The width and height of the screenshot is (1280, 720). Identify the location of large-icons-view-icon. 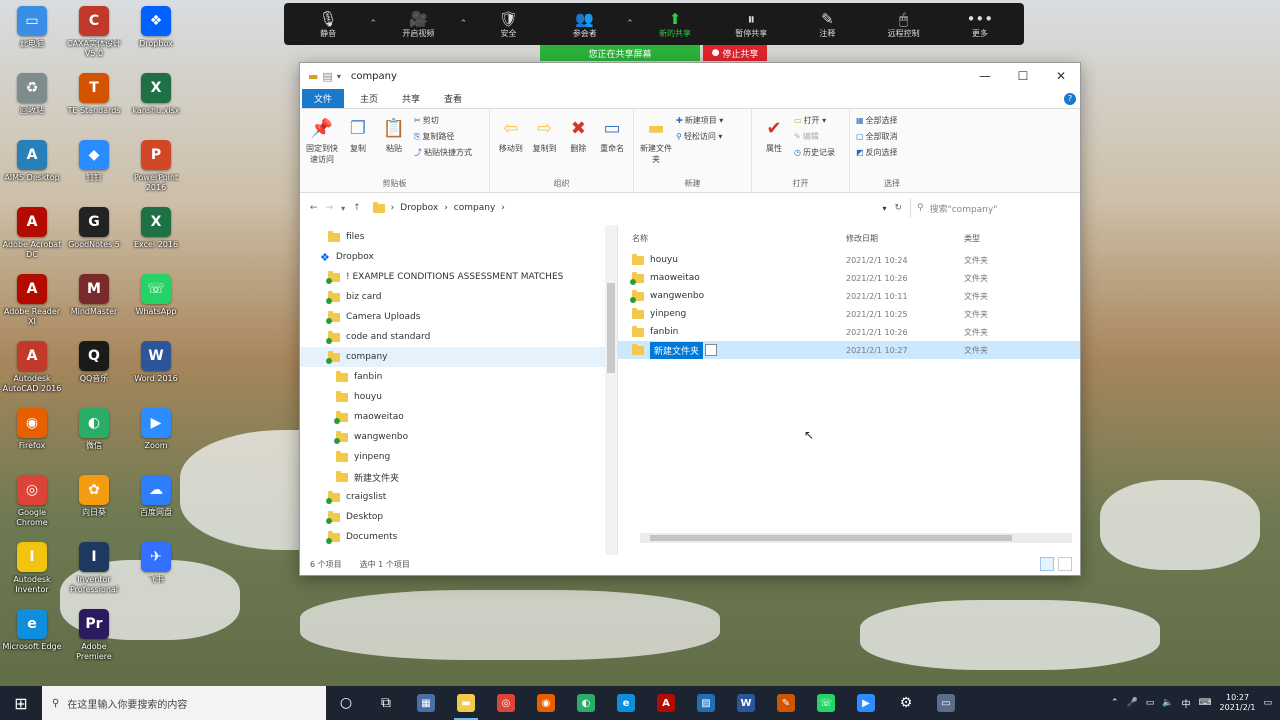
(1065, 564).